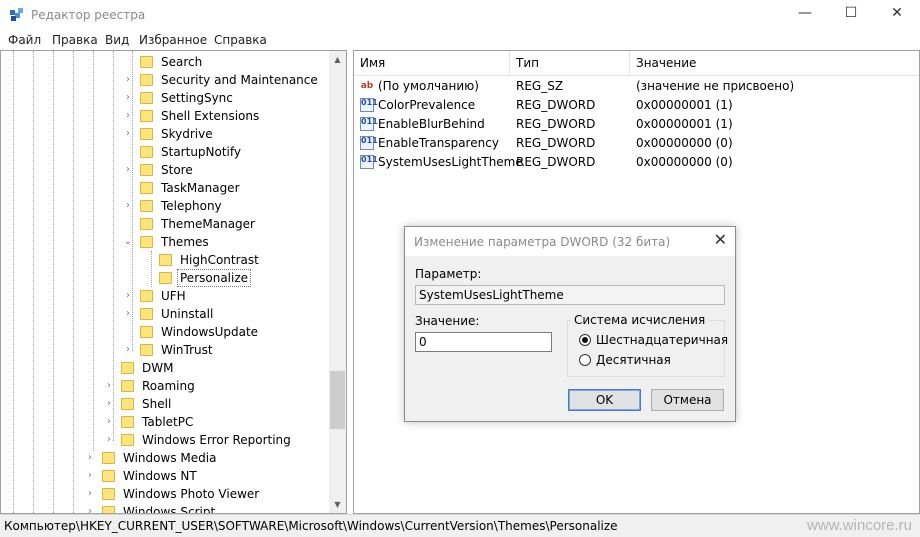 The height and width of the screenshot is (537, 920). I want to click on menu-view: Вид, so click(117, 40).